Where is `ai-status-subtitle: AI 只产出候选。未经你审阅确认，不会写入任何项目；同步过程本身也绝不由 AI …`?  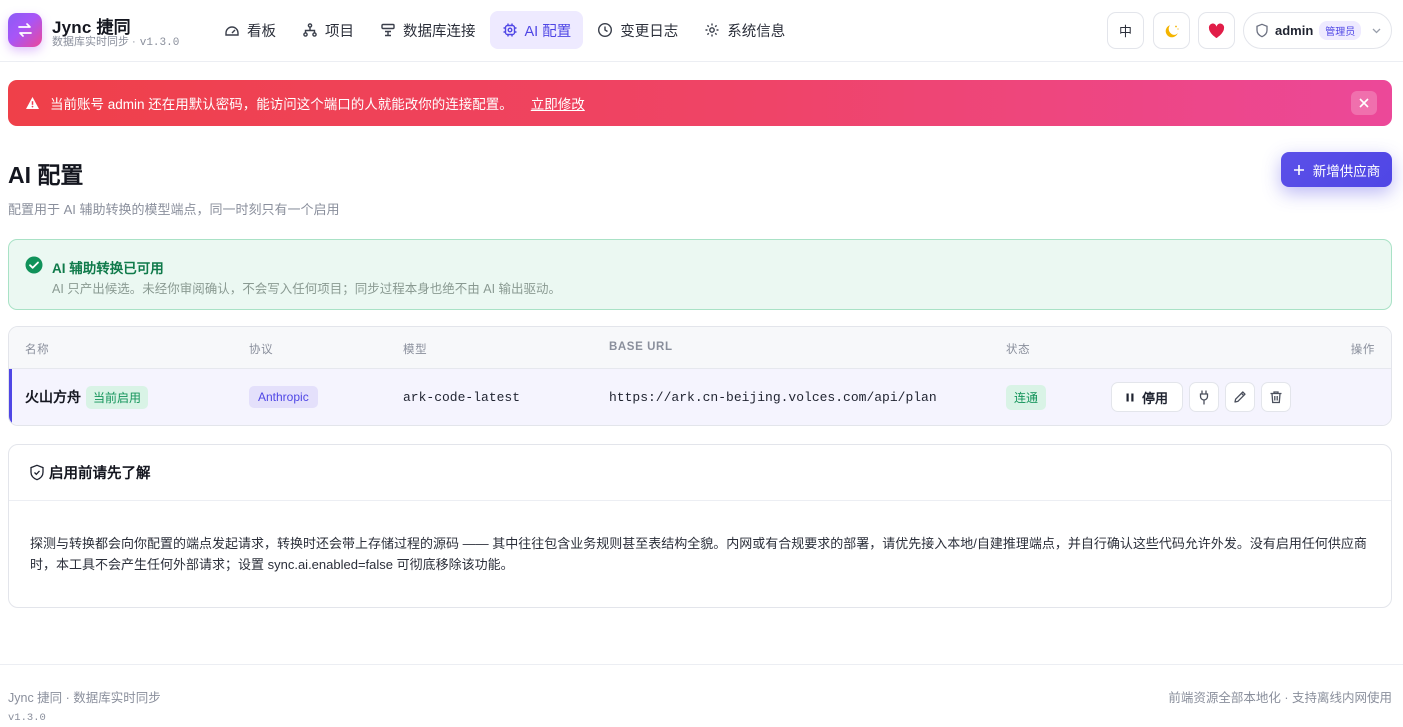 ai-status-subtitle: AI 只产出候选。未经你审阅确认，不会写入任何项目；同步过程本身也绝不由 AI … is located at coordinates (307, 289).